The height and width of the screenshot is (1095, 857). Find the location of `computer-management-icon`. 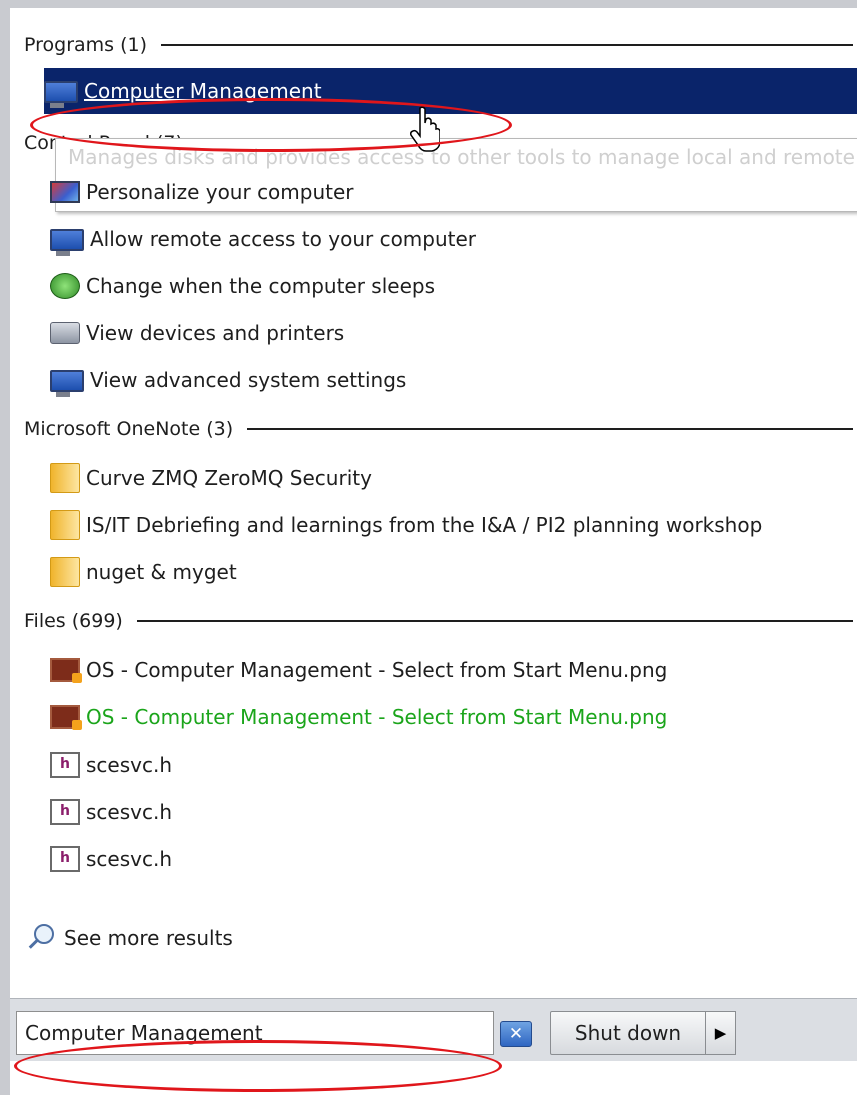

computer-management-icon is located at coordinates (61, 94).